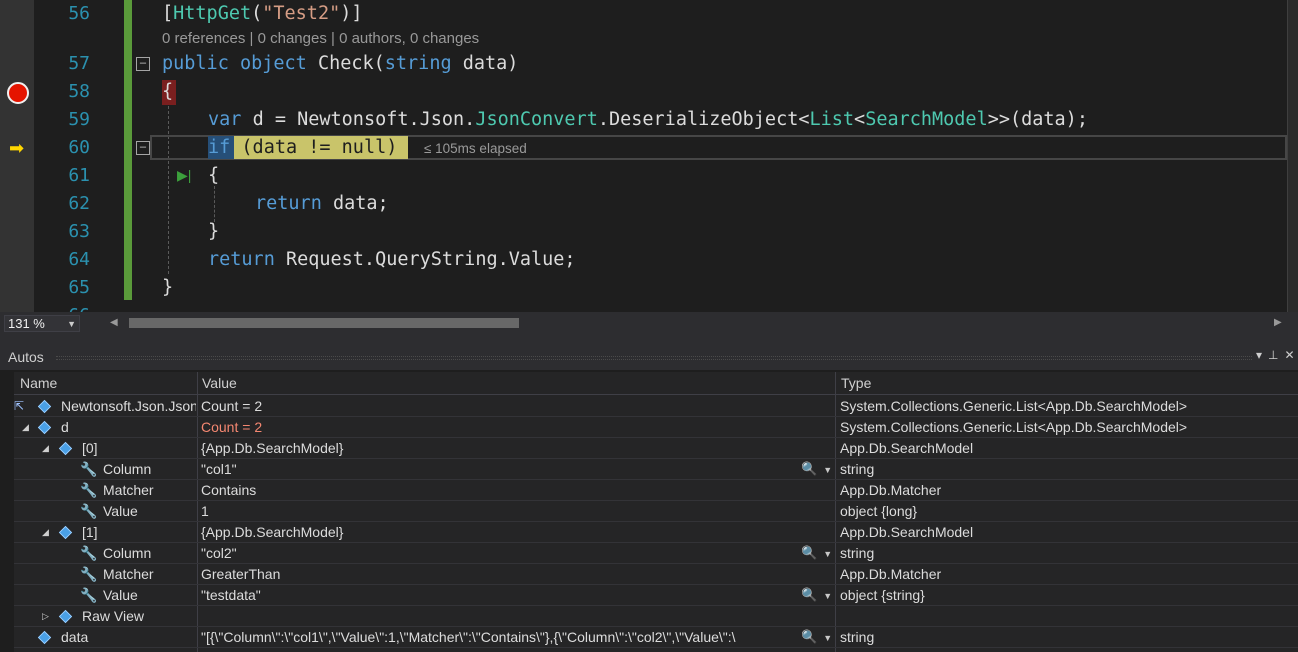  What do you see at coordinates (16, 148) in the screenshot?
I see `current-statement-arrow-icon: ➡` at bounding box center [16, 148].